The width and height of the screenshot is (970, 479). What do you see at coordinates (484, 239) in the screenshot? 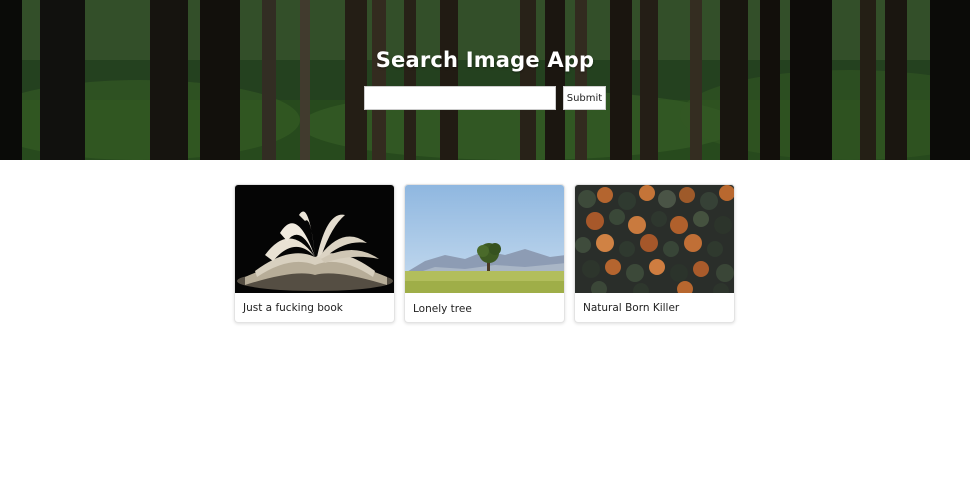
I see `lonely-tree-image` at bounding box center [484, 239].